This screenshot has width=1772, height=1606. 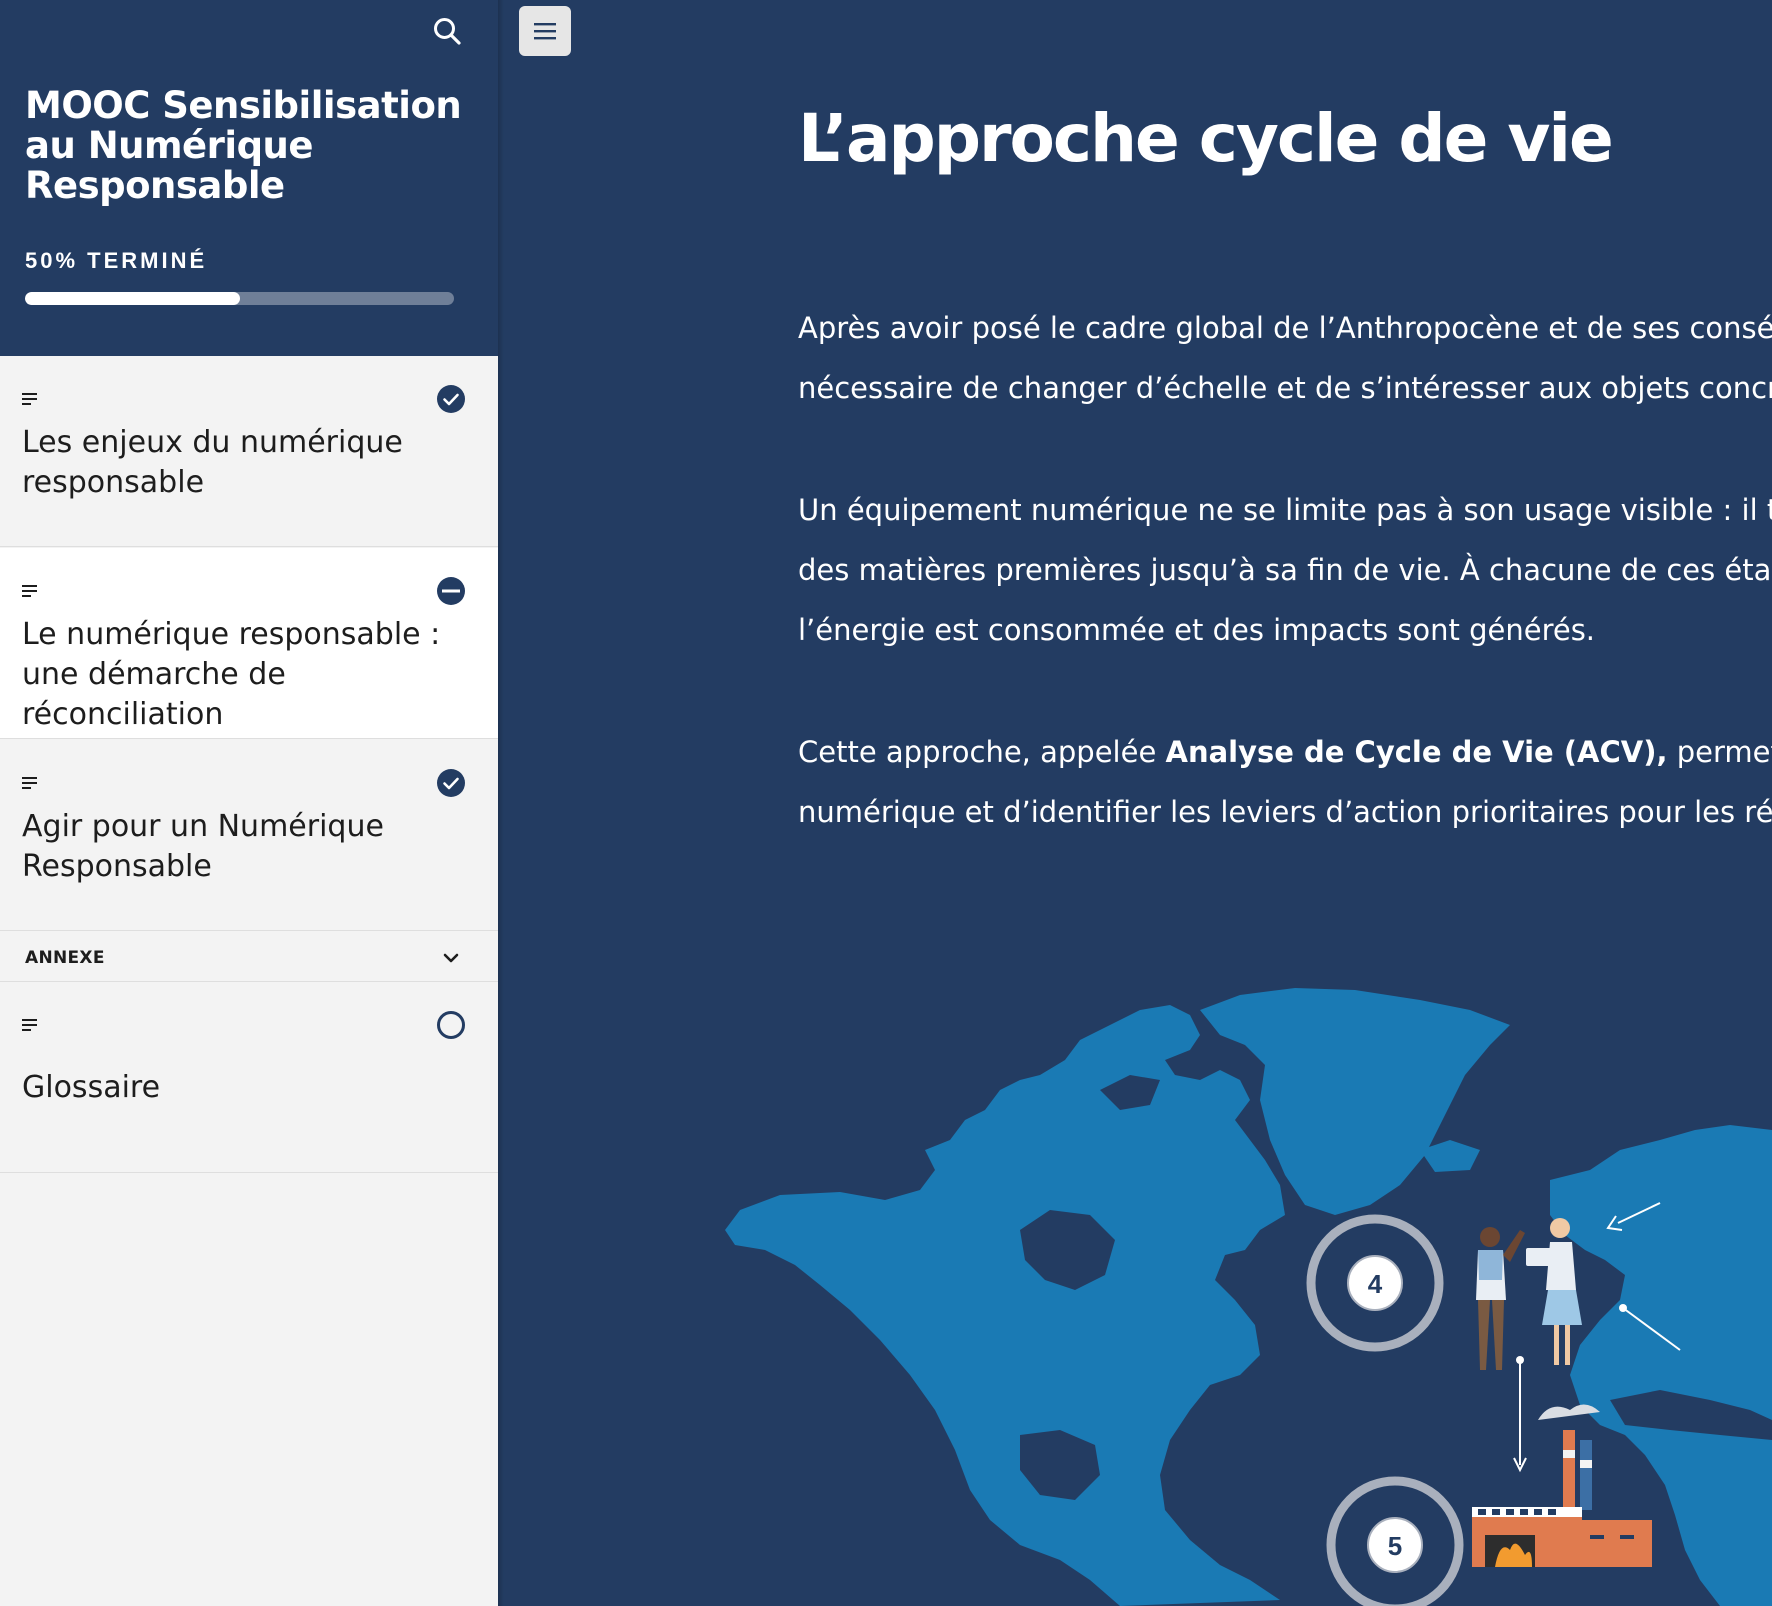 What do you see at coordinates (451, 958) in the screenshot?
I see `chevron-down-icon` at bounding box center [451, 958].